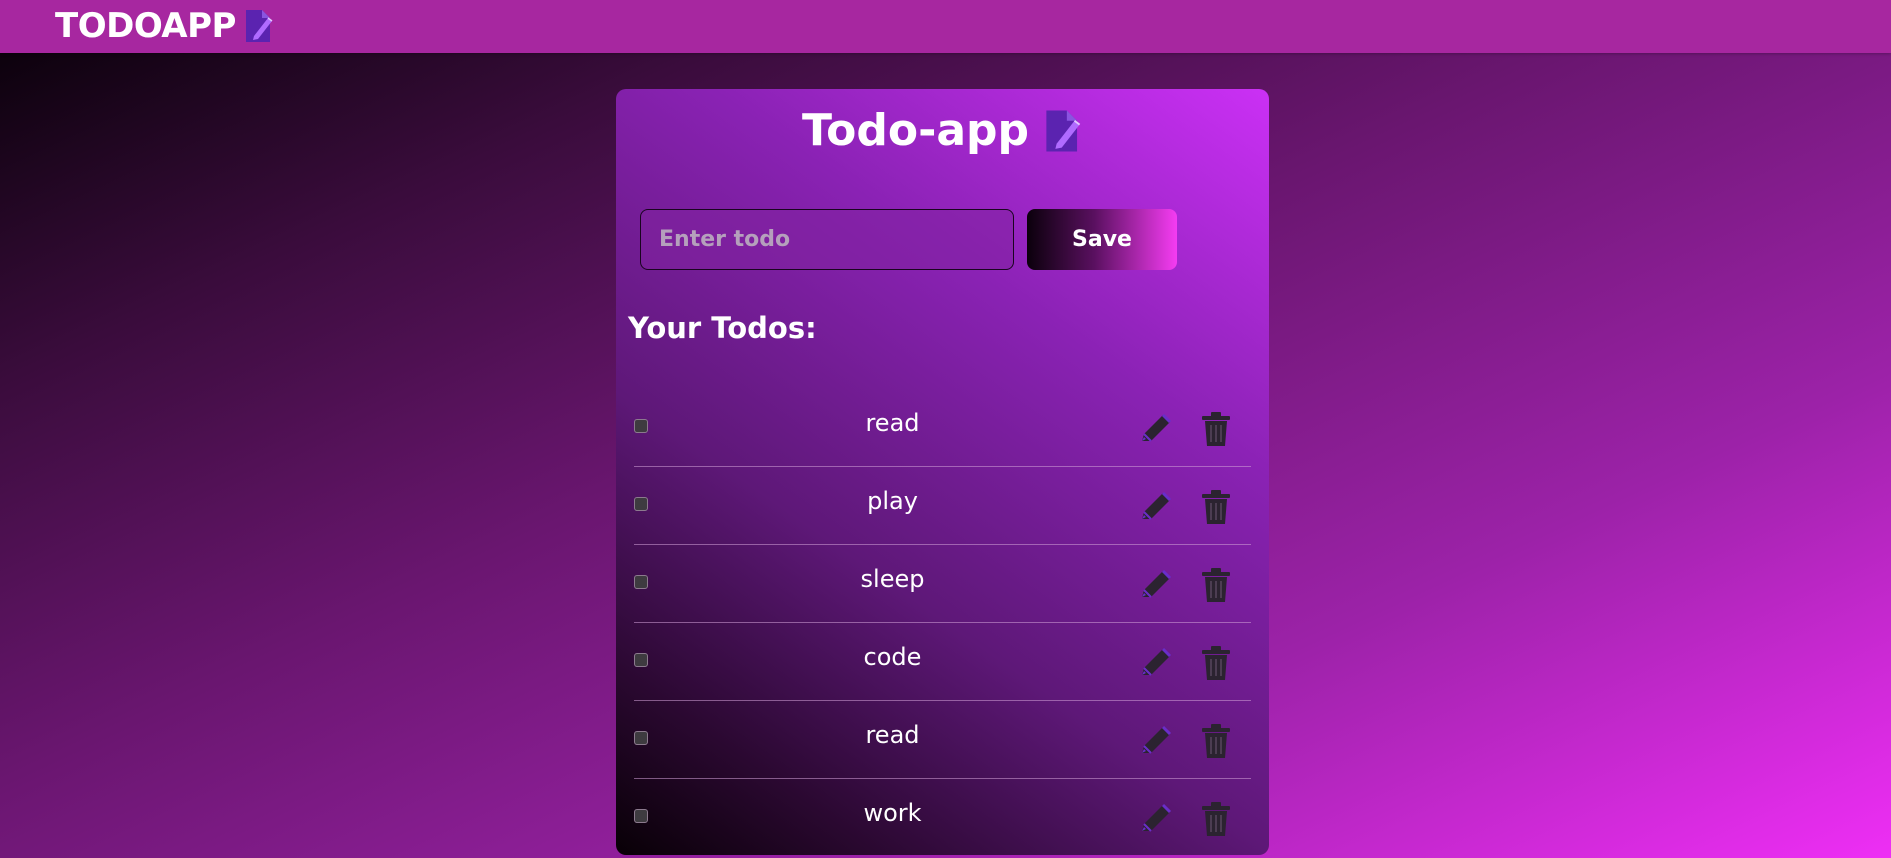 The image size is (1891, 858). What do you see at coordinates (942, 584) in the screenshot?
I see `todo-item: sleep` at bounding box center [942, 584].